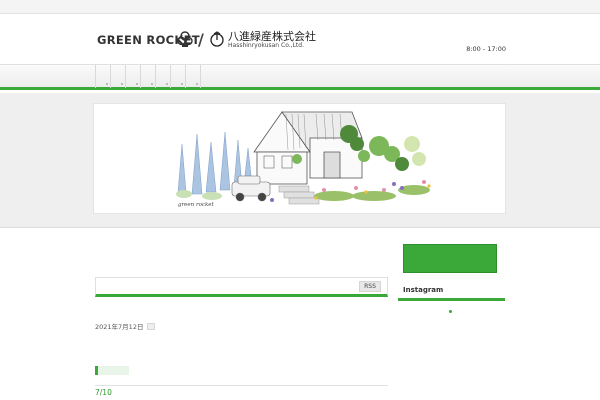 The height and width of the screenshot is (400, 600). Describe the element at coordinates (241, 326) in the screenshot. I see `post-meta: 2021年7月12日` at that location.